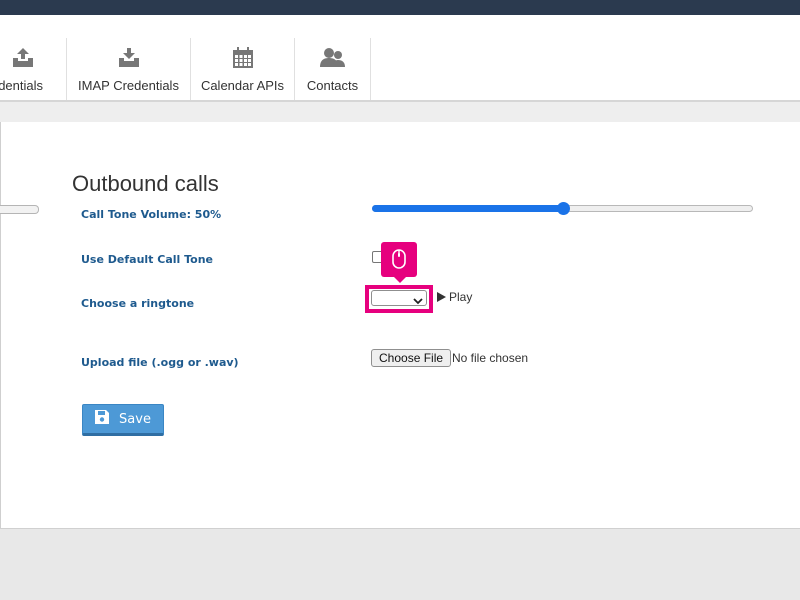 This screenshot has height=600, width=800. What do you see at coordinates (461, 297) in the screenshot?
I see `play-label: Play` at bounding box center [461, 297].